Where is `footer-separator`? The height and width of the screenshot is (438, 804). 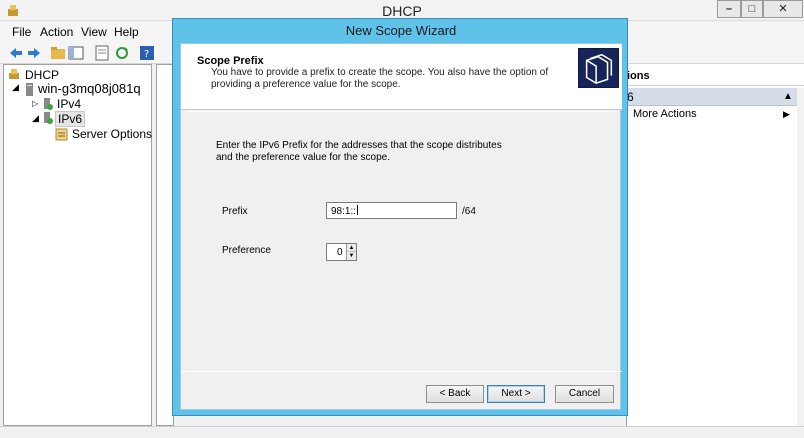 footer-separator is located at coordinates (401, 371).